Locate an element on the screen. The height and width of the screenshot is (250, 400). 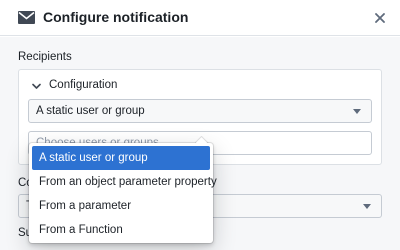
envelope-icon is located at coordinates (26, 17).